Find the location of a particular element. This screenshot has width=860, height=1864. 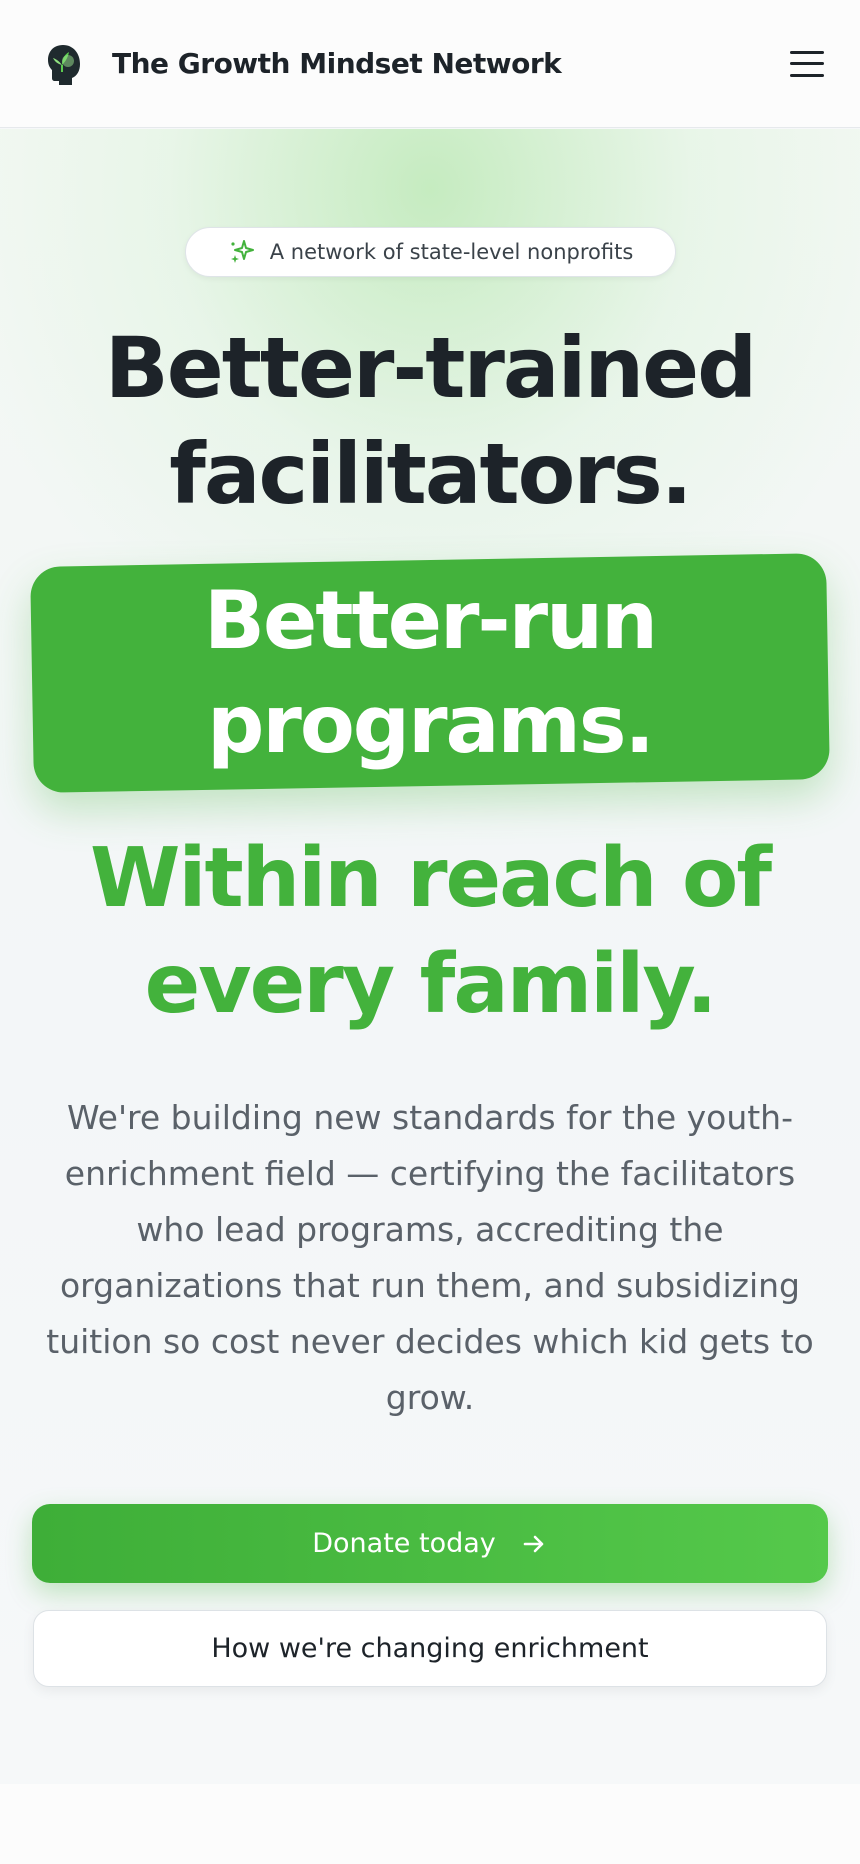

arrow-right-icon is located at coordinates (533, 1543).